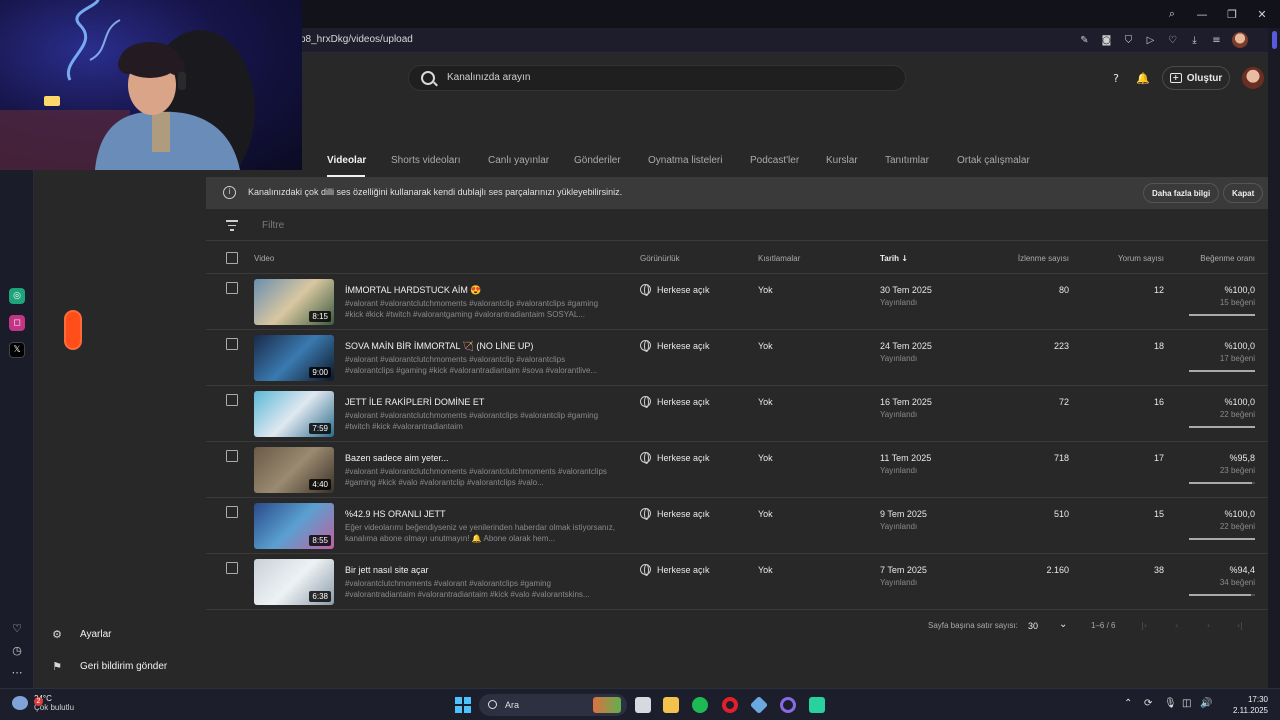 This screenshot has width=1280, height=720. I want to click on chevron-down-icon: ⌄, so click(1063, 624).